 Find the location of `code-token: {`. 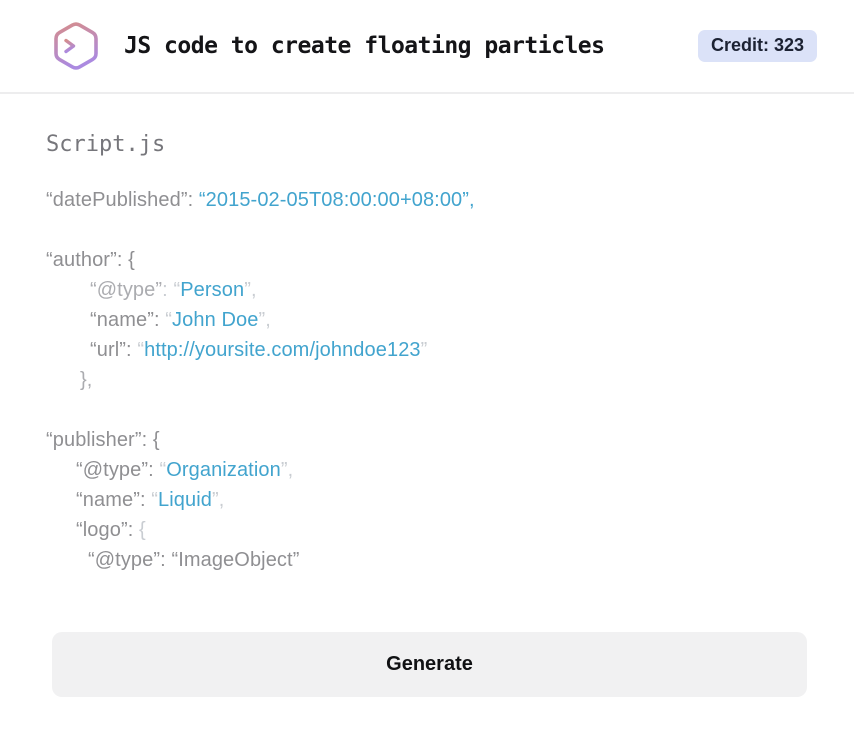

code-token: { is located at coordinates (142, 530).